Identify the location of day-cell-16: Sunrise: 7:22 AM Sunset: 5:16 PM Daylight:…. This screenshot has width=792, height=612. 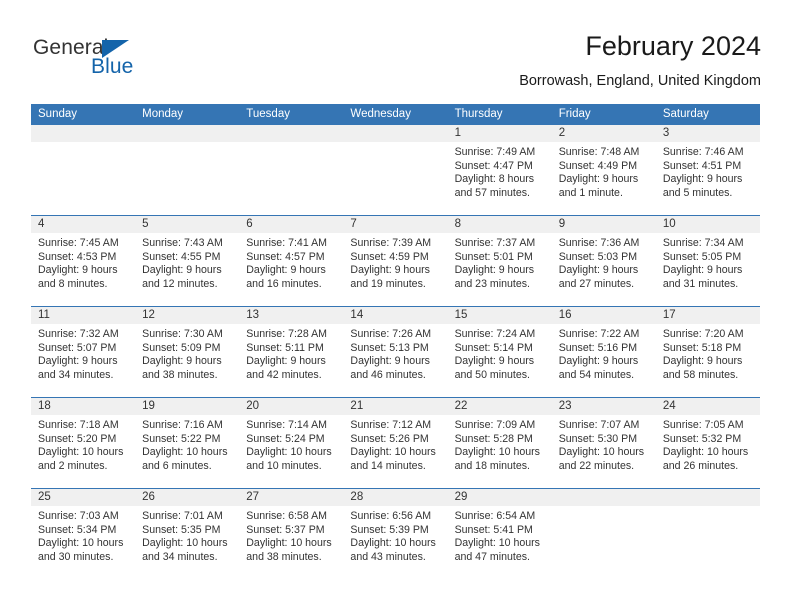
(604, 360).